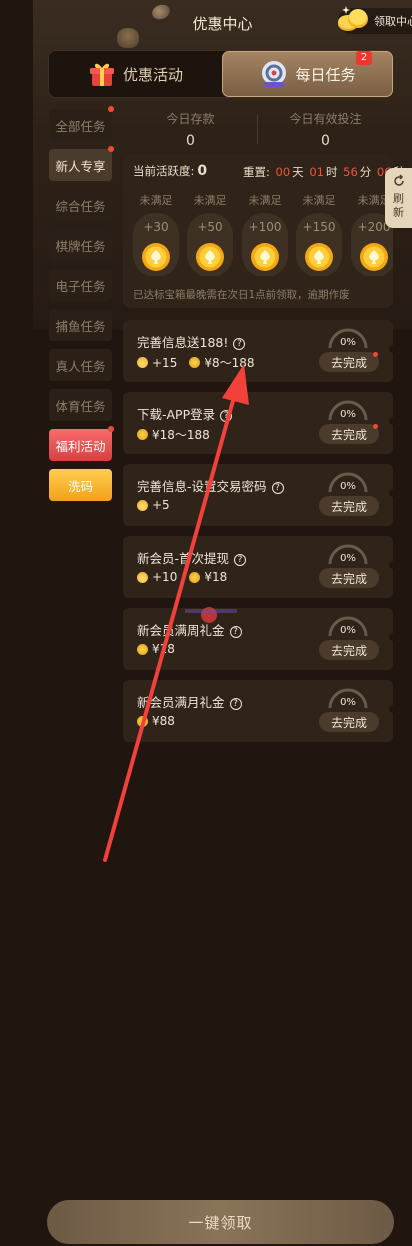 This screenshot has width=412, height=1246. Describe the element at coordinates (181, 702) in the screenshot. I see `task-title: 新会员满月礼金` at that location.